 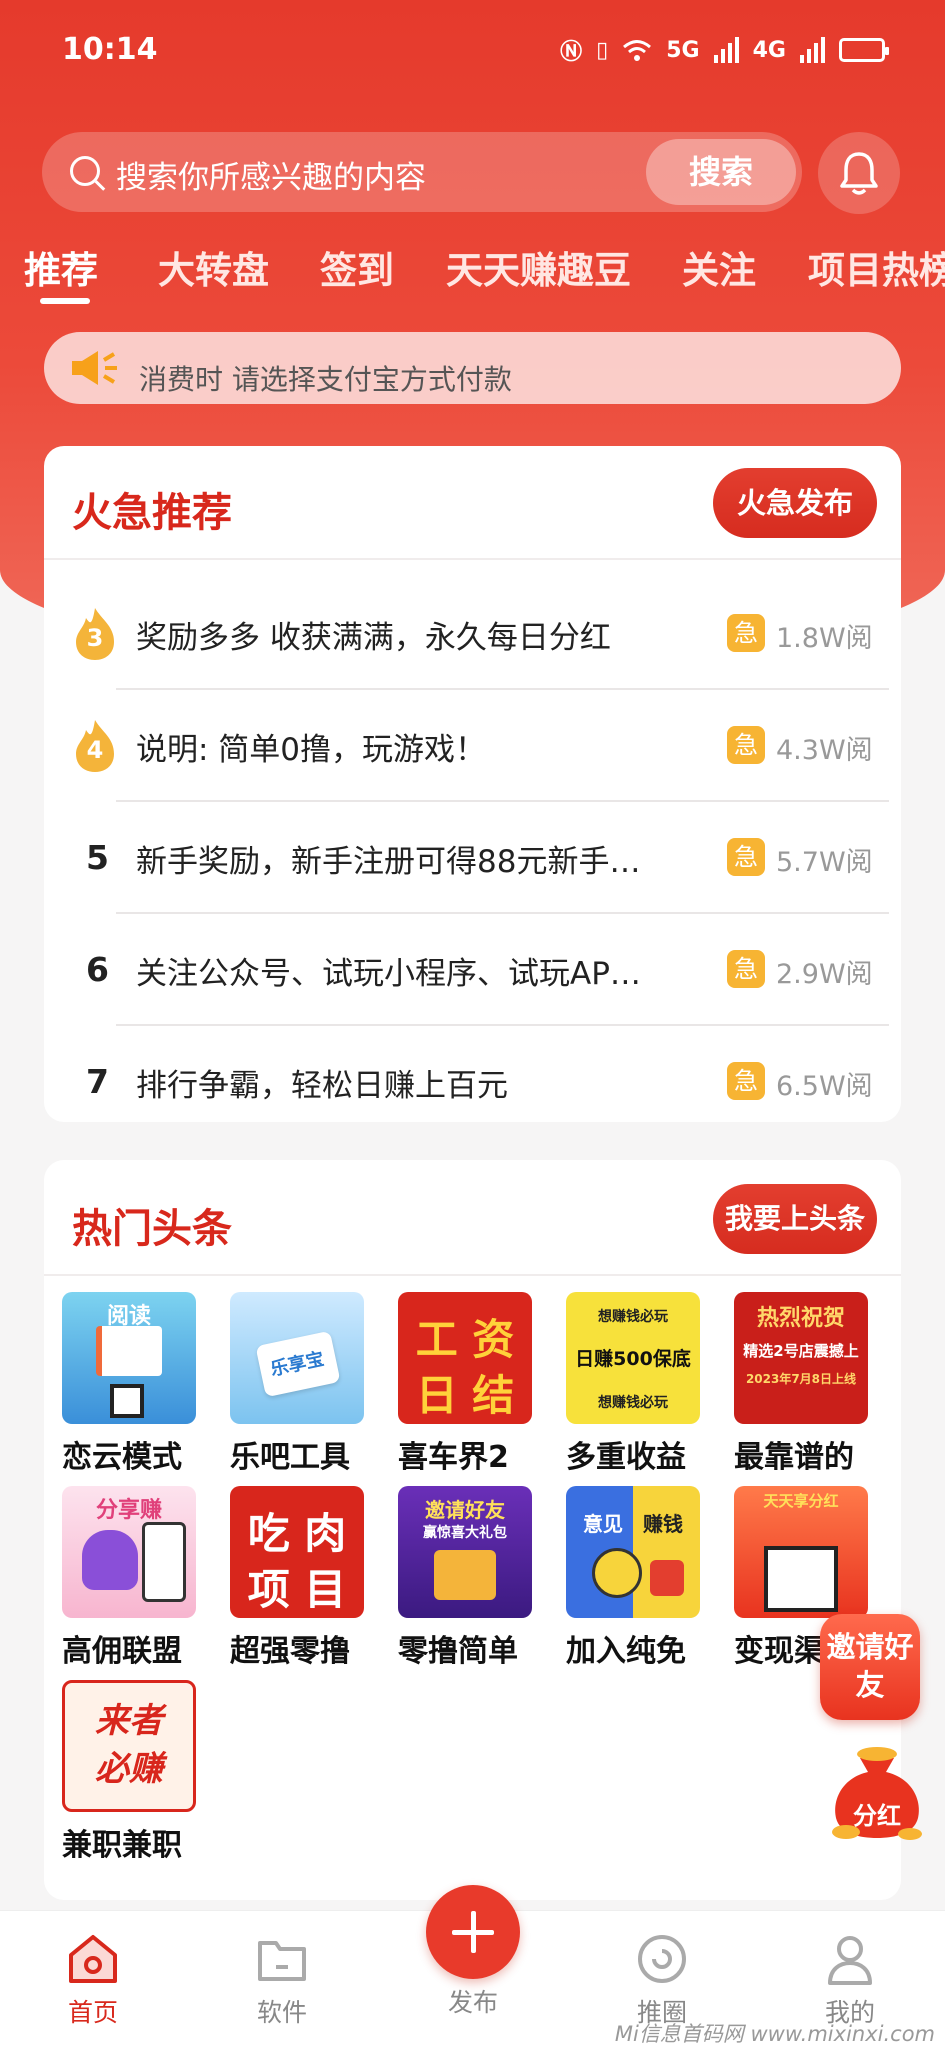 I want to click on tile-caption: 必赚, so click(x=129, y=1769).